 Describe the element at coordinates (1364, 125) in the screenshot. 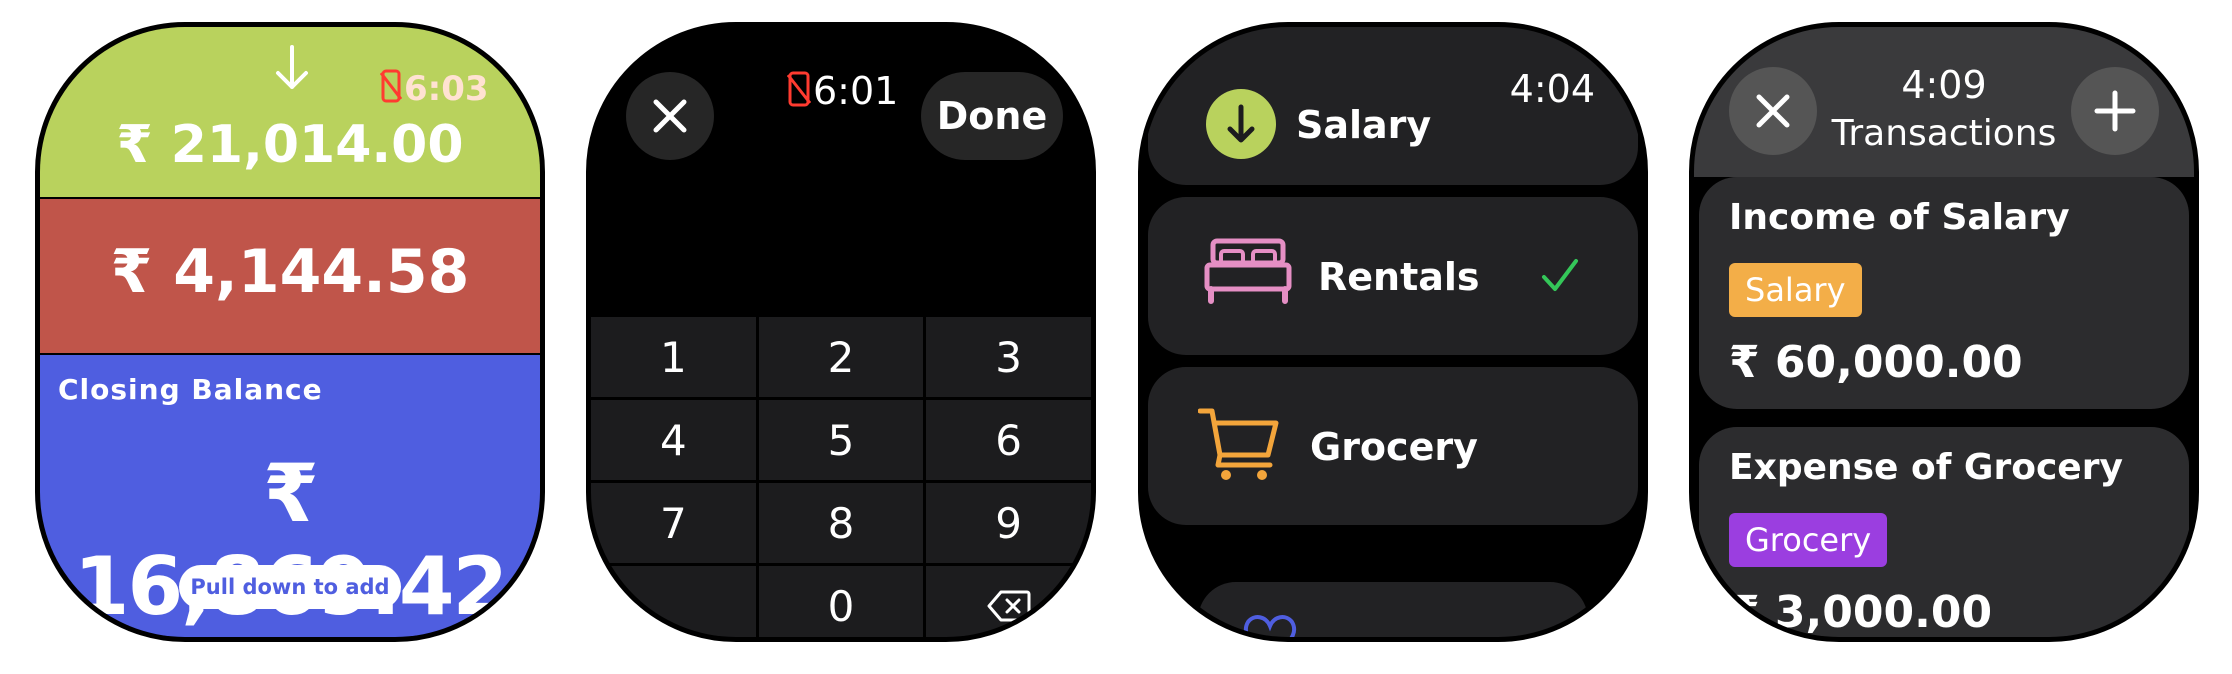

I see `category-label: Salary` at that location.